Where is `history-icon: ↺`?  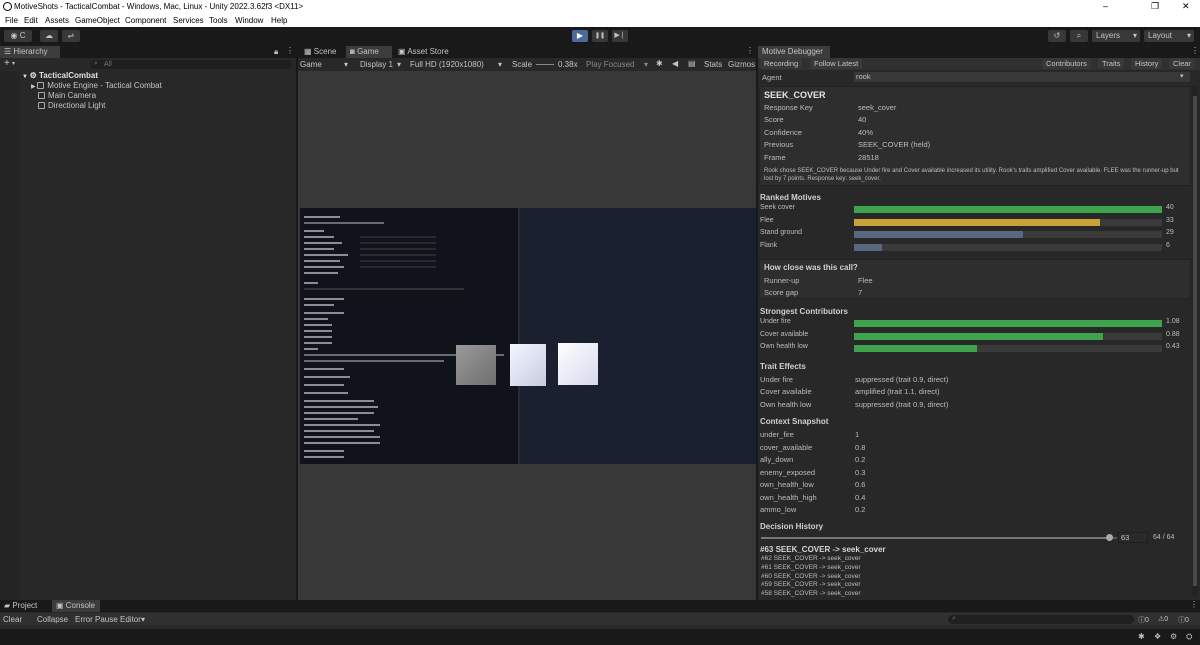 history-icon: ↺ is located at coordinates (1057, 36).